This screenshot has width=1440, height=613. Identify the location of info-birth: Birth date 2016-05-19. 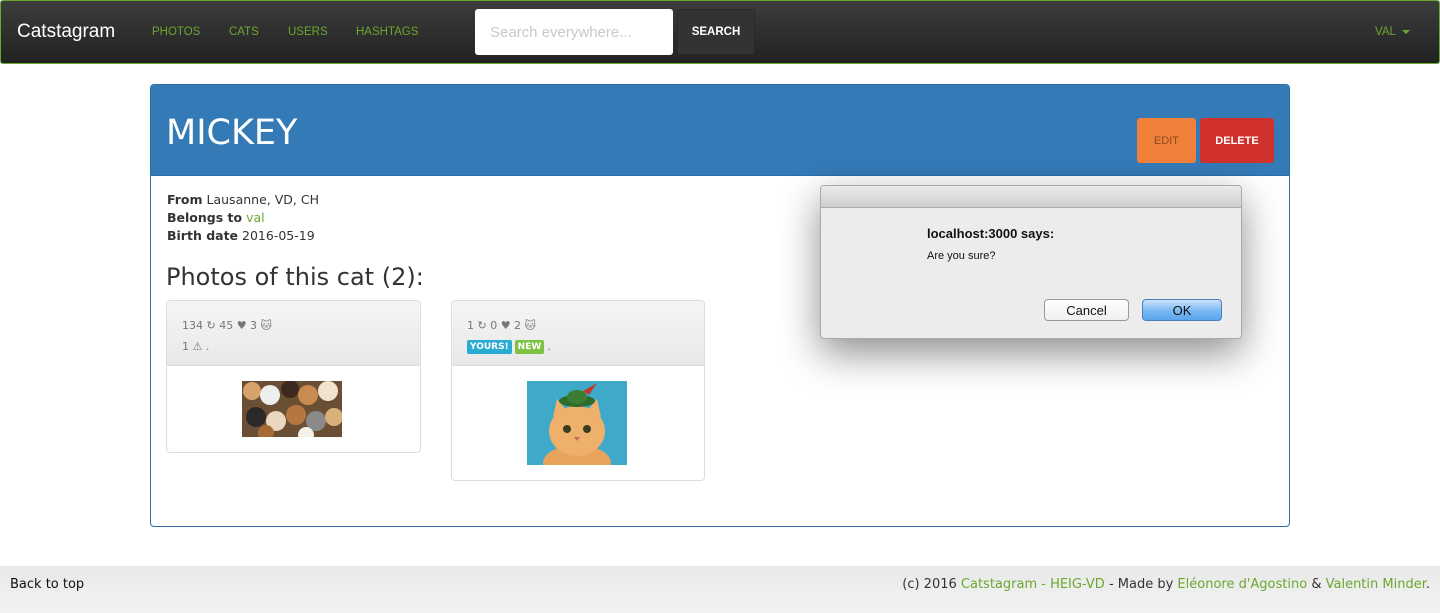
(241, 235).